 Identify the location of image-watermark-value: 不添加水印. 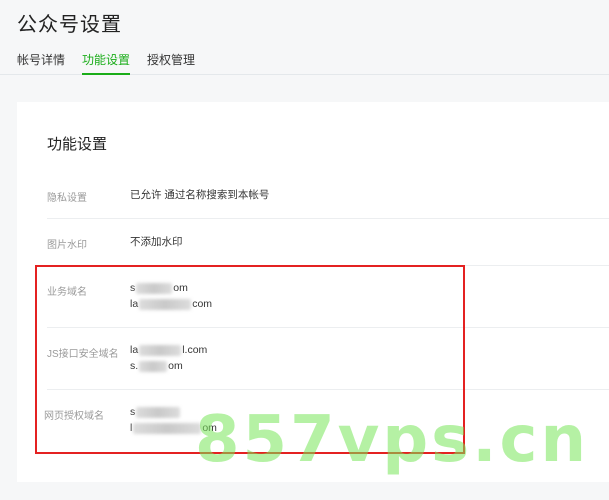
(156, 242).